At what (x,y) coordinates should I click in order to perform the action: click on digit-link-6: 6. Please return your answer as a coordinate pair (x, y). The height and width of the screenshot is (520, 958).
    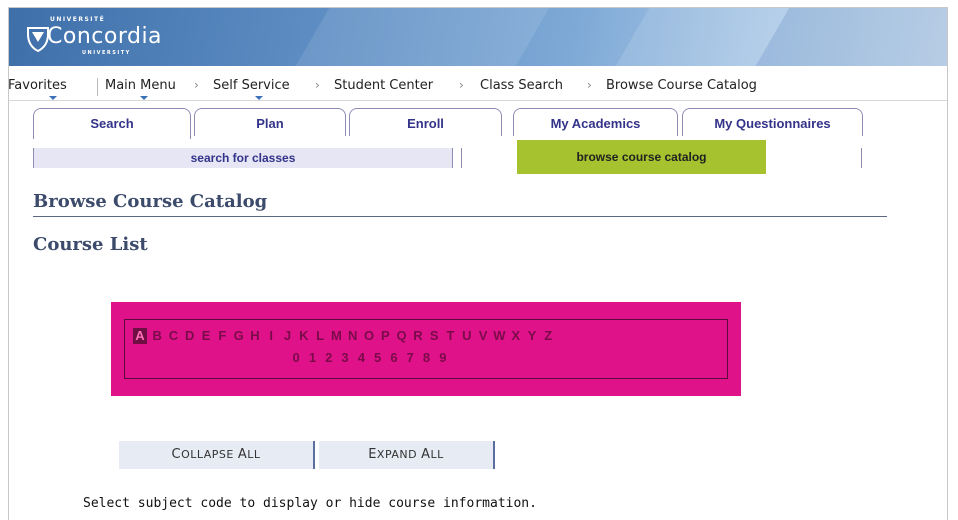
    Looking at the image, I should click on (394, 358).